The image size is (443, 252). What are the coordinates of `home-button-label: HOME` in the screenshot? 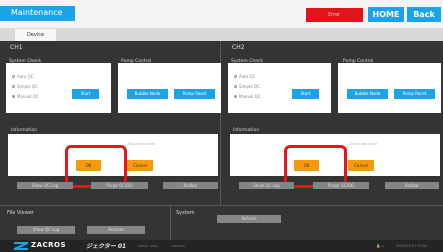 It's located at (386, 14).